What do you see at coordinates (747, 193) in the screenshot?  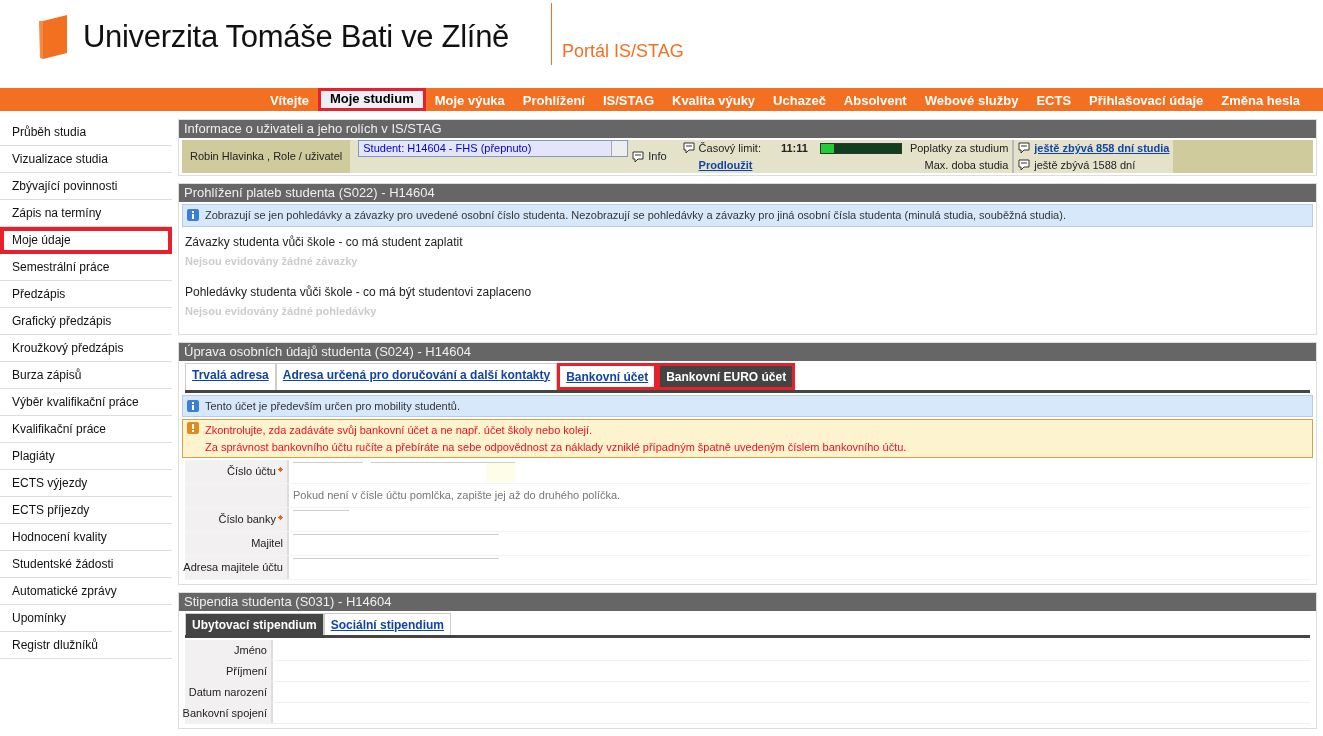 I see `panel-title: Prohlížení plateb studenta (S022) - H14604` at bounding box center [747, 193].